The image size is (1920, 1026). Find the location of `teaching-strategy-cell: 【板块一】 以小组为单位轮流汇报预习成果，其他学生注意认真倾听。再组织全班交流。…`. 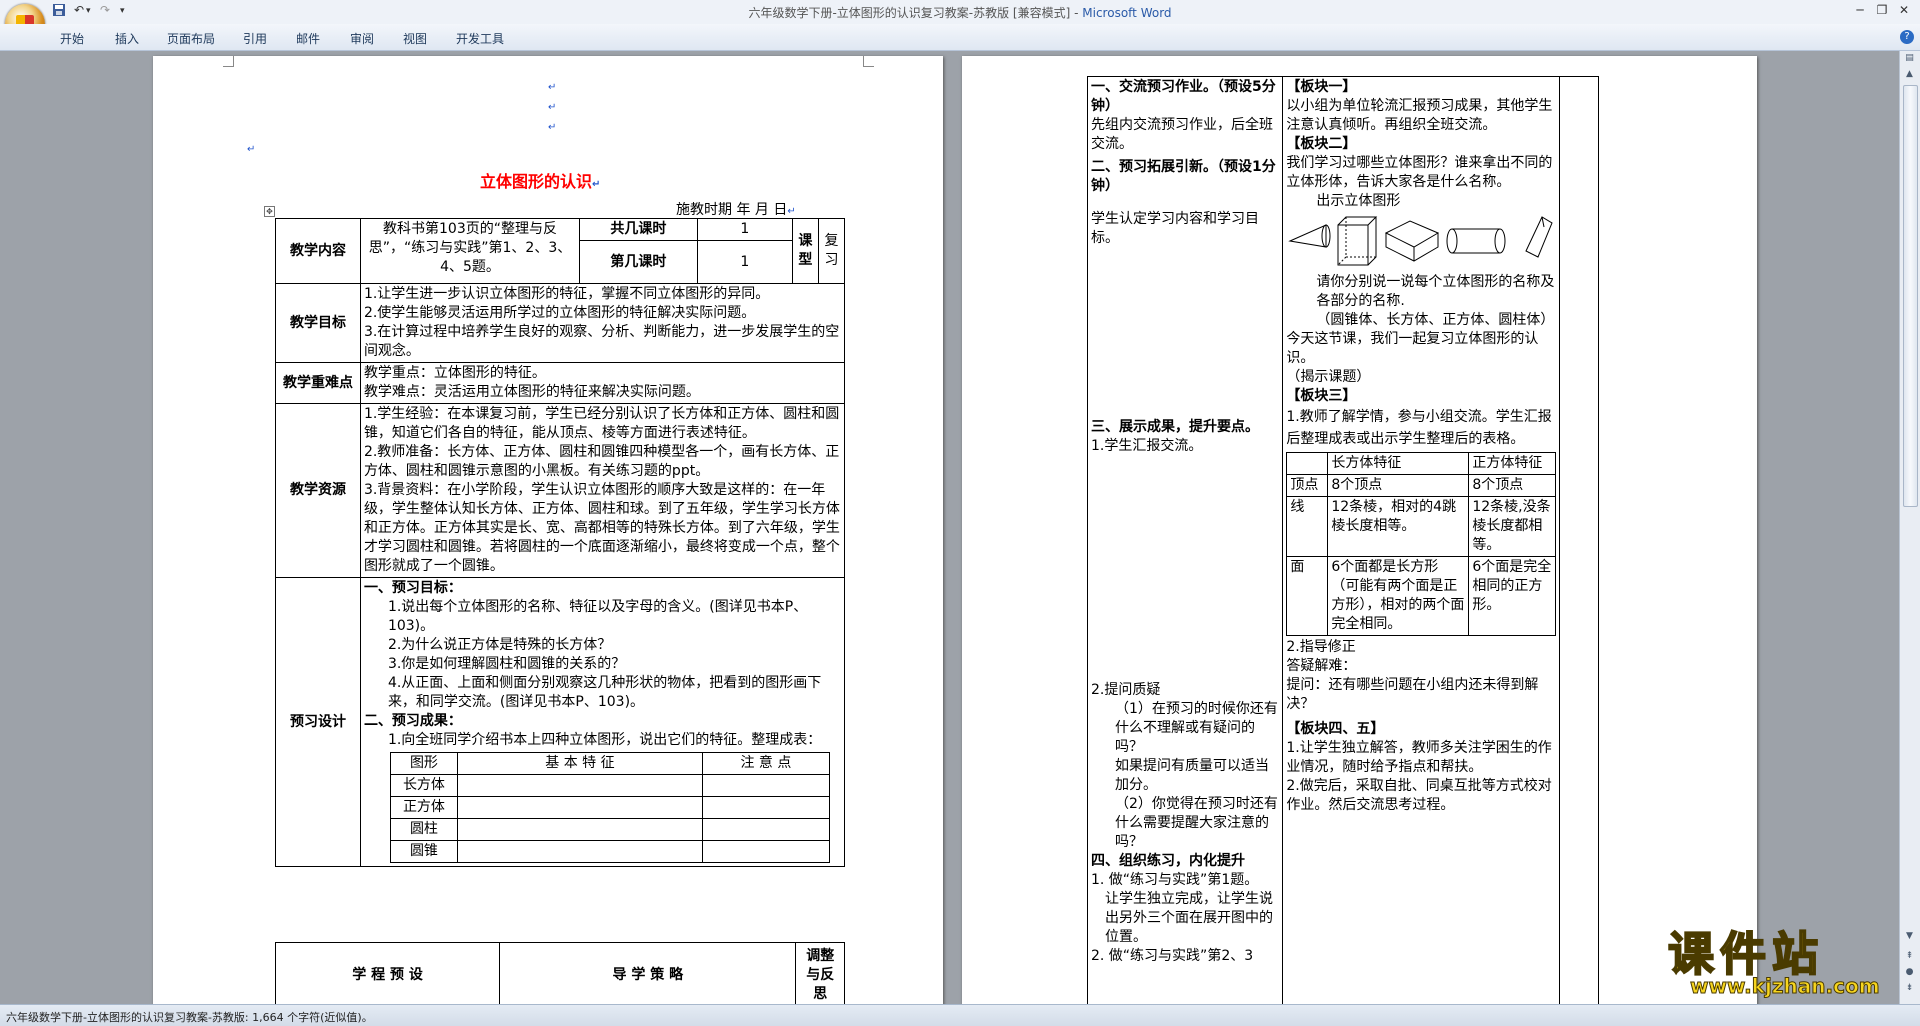

teaching-strategy-cell: 【板块一】 以小组为单位轮流汇报预习成果，其他学生注意认真倾听。再组织全班交流。… is located at coordinates (1421, 540).